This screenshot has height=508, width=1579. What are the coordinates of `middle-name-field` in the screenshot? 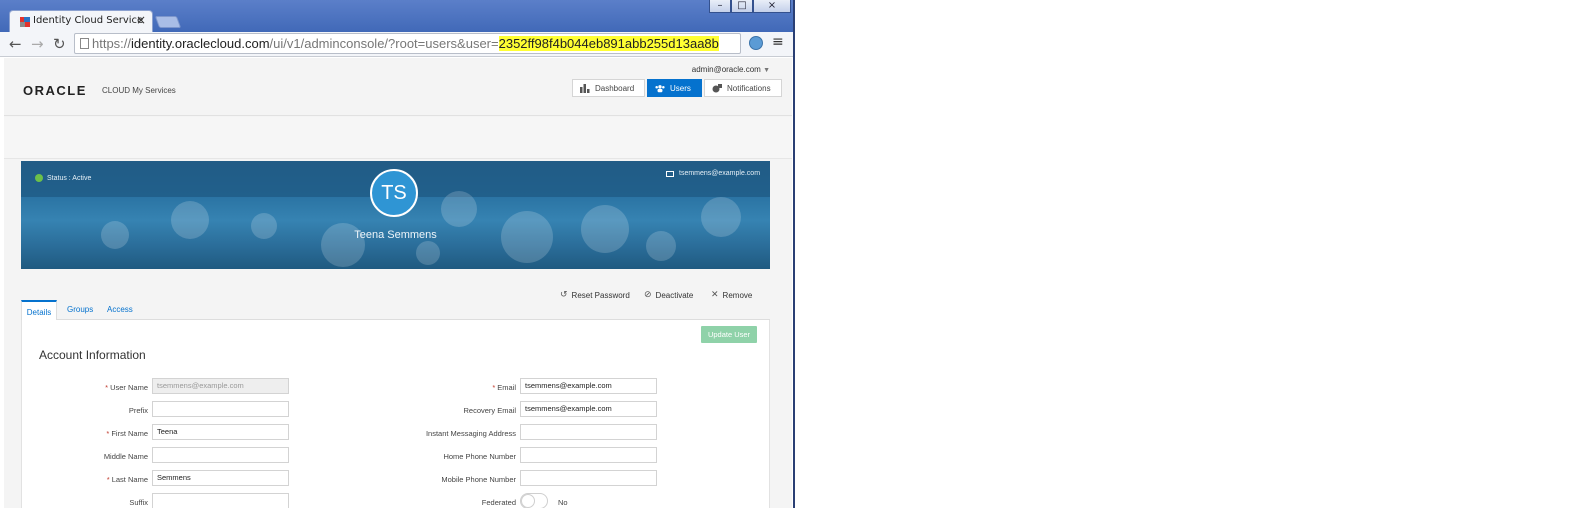 It's located at (220, 455).